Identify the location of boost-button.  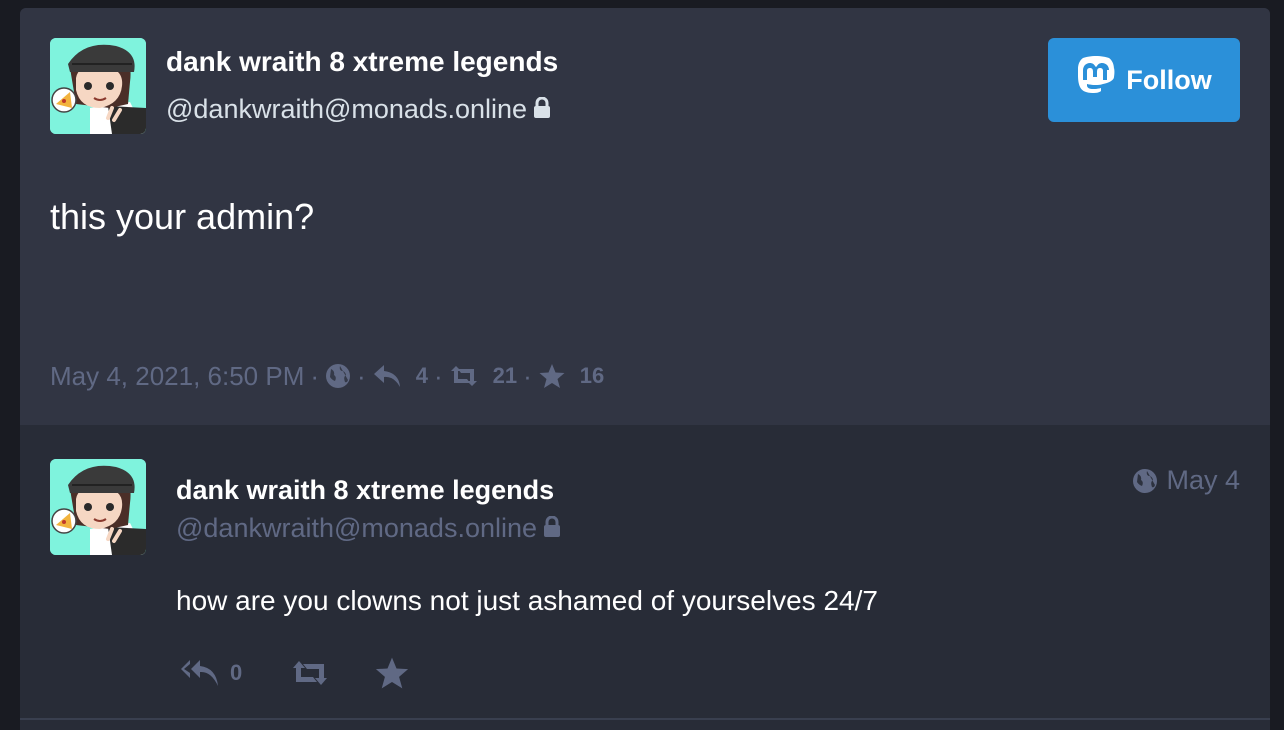
(310, 673).